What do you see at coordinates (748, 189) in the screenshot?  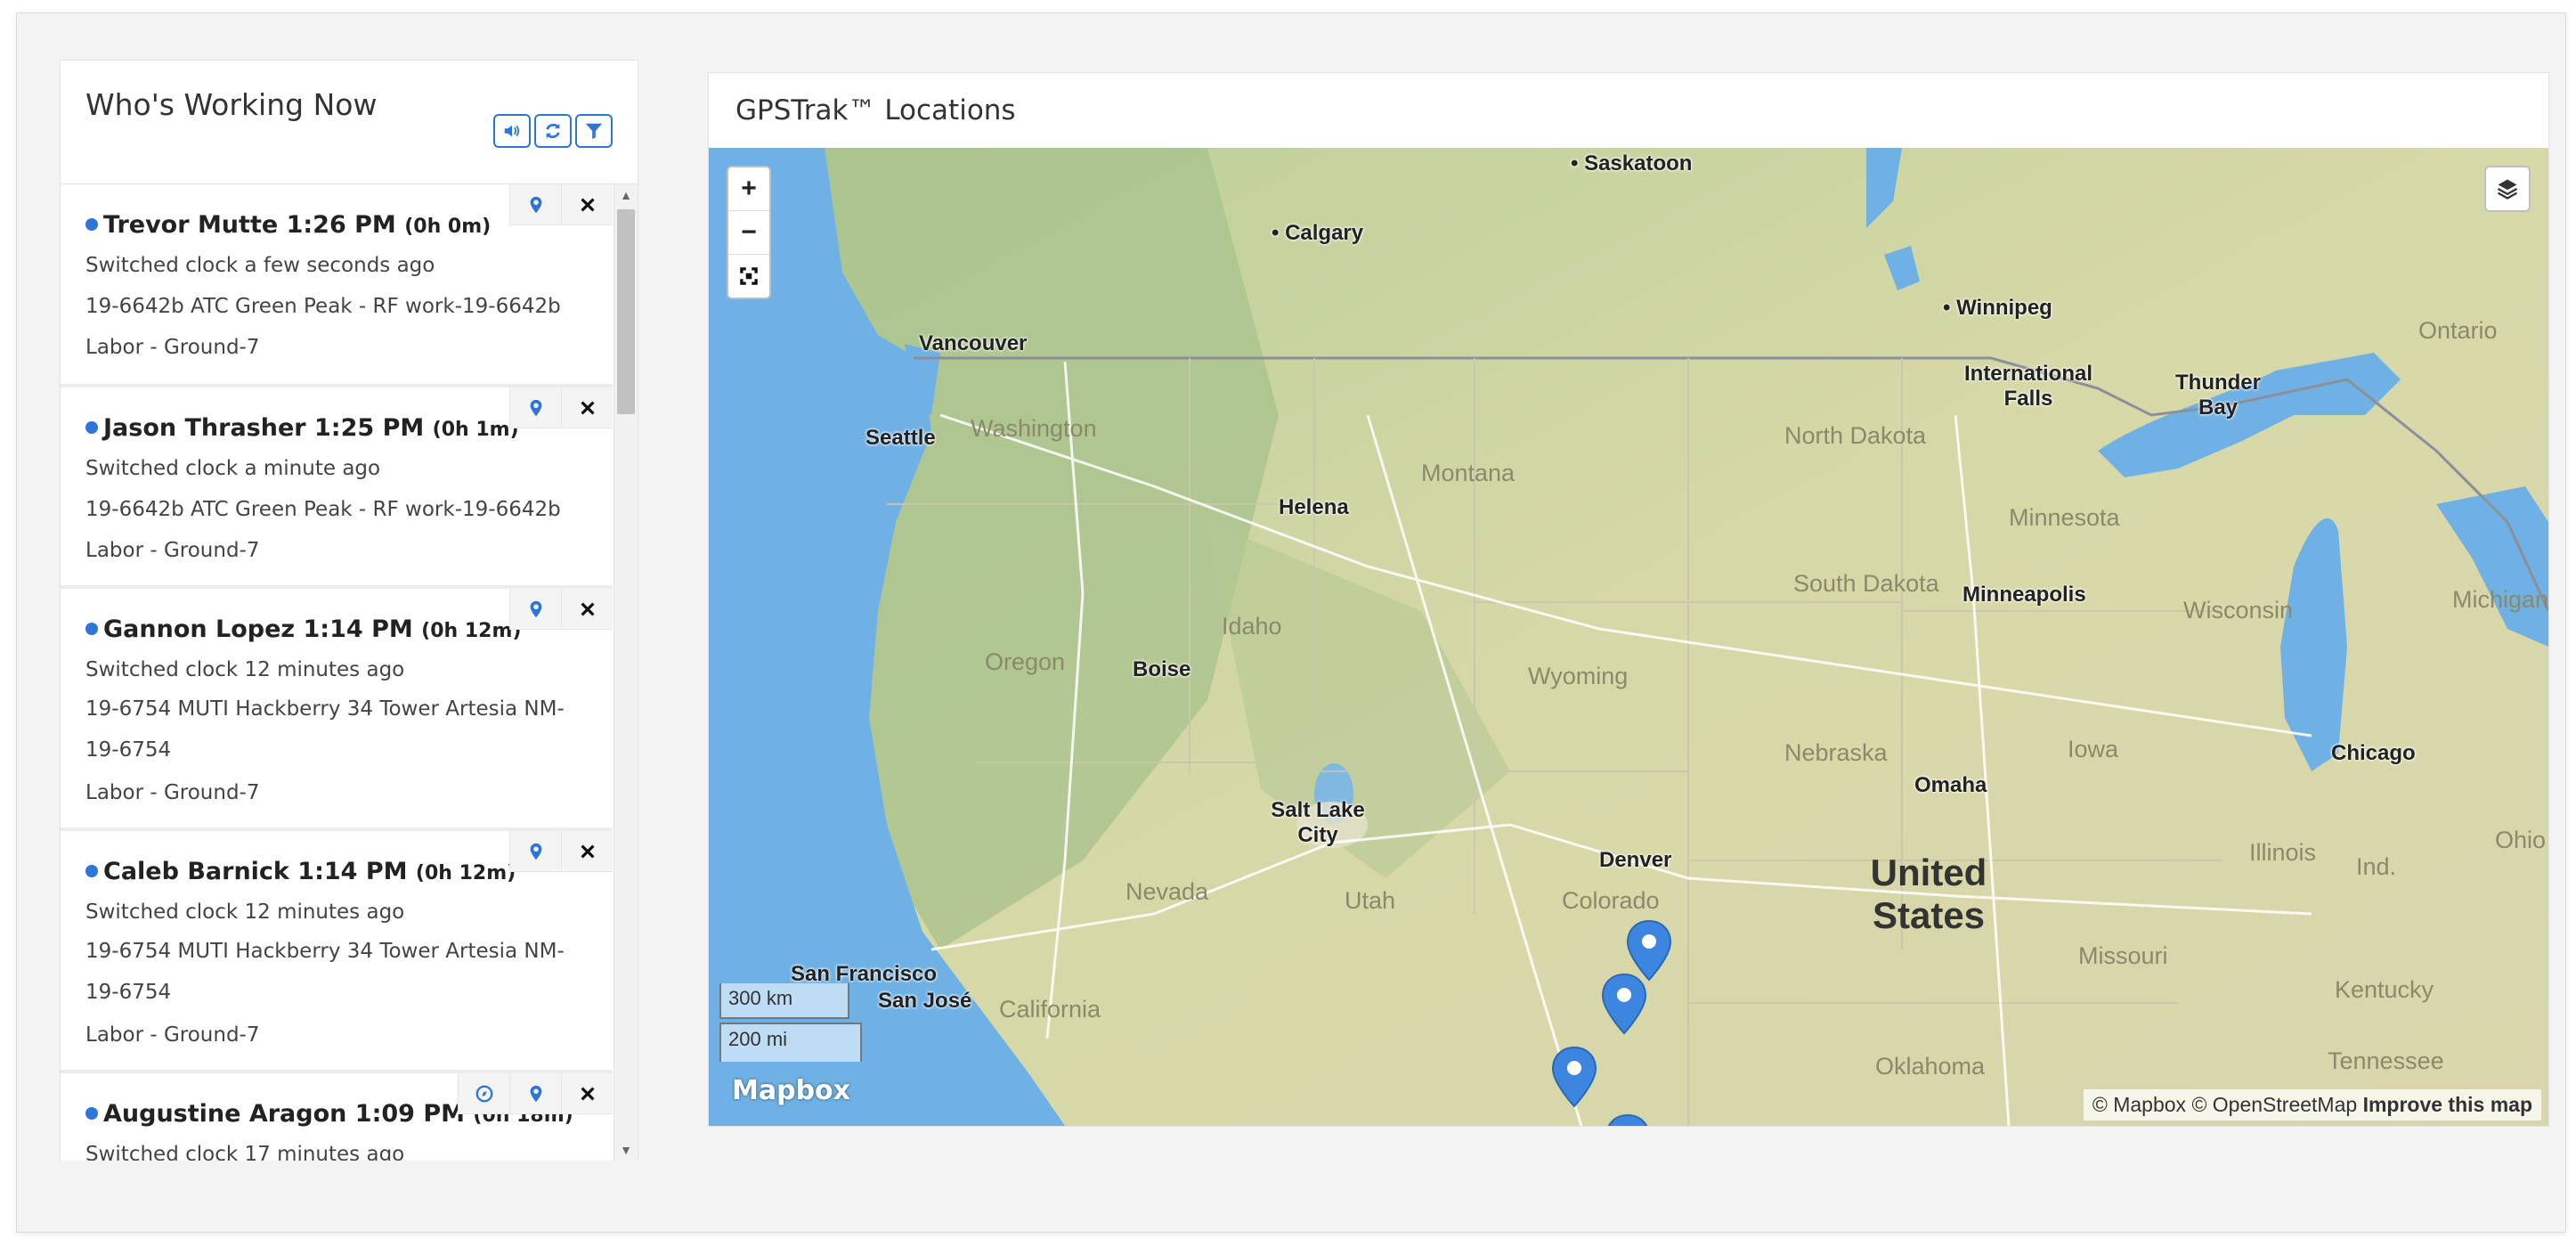 I see `zoom-in-button: +` at bounding box center [748, 189].